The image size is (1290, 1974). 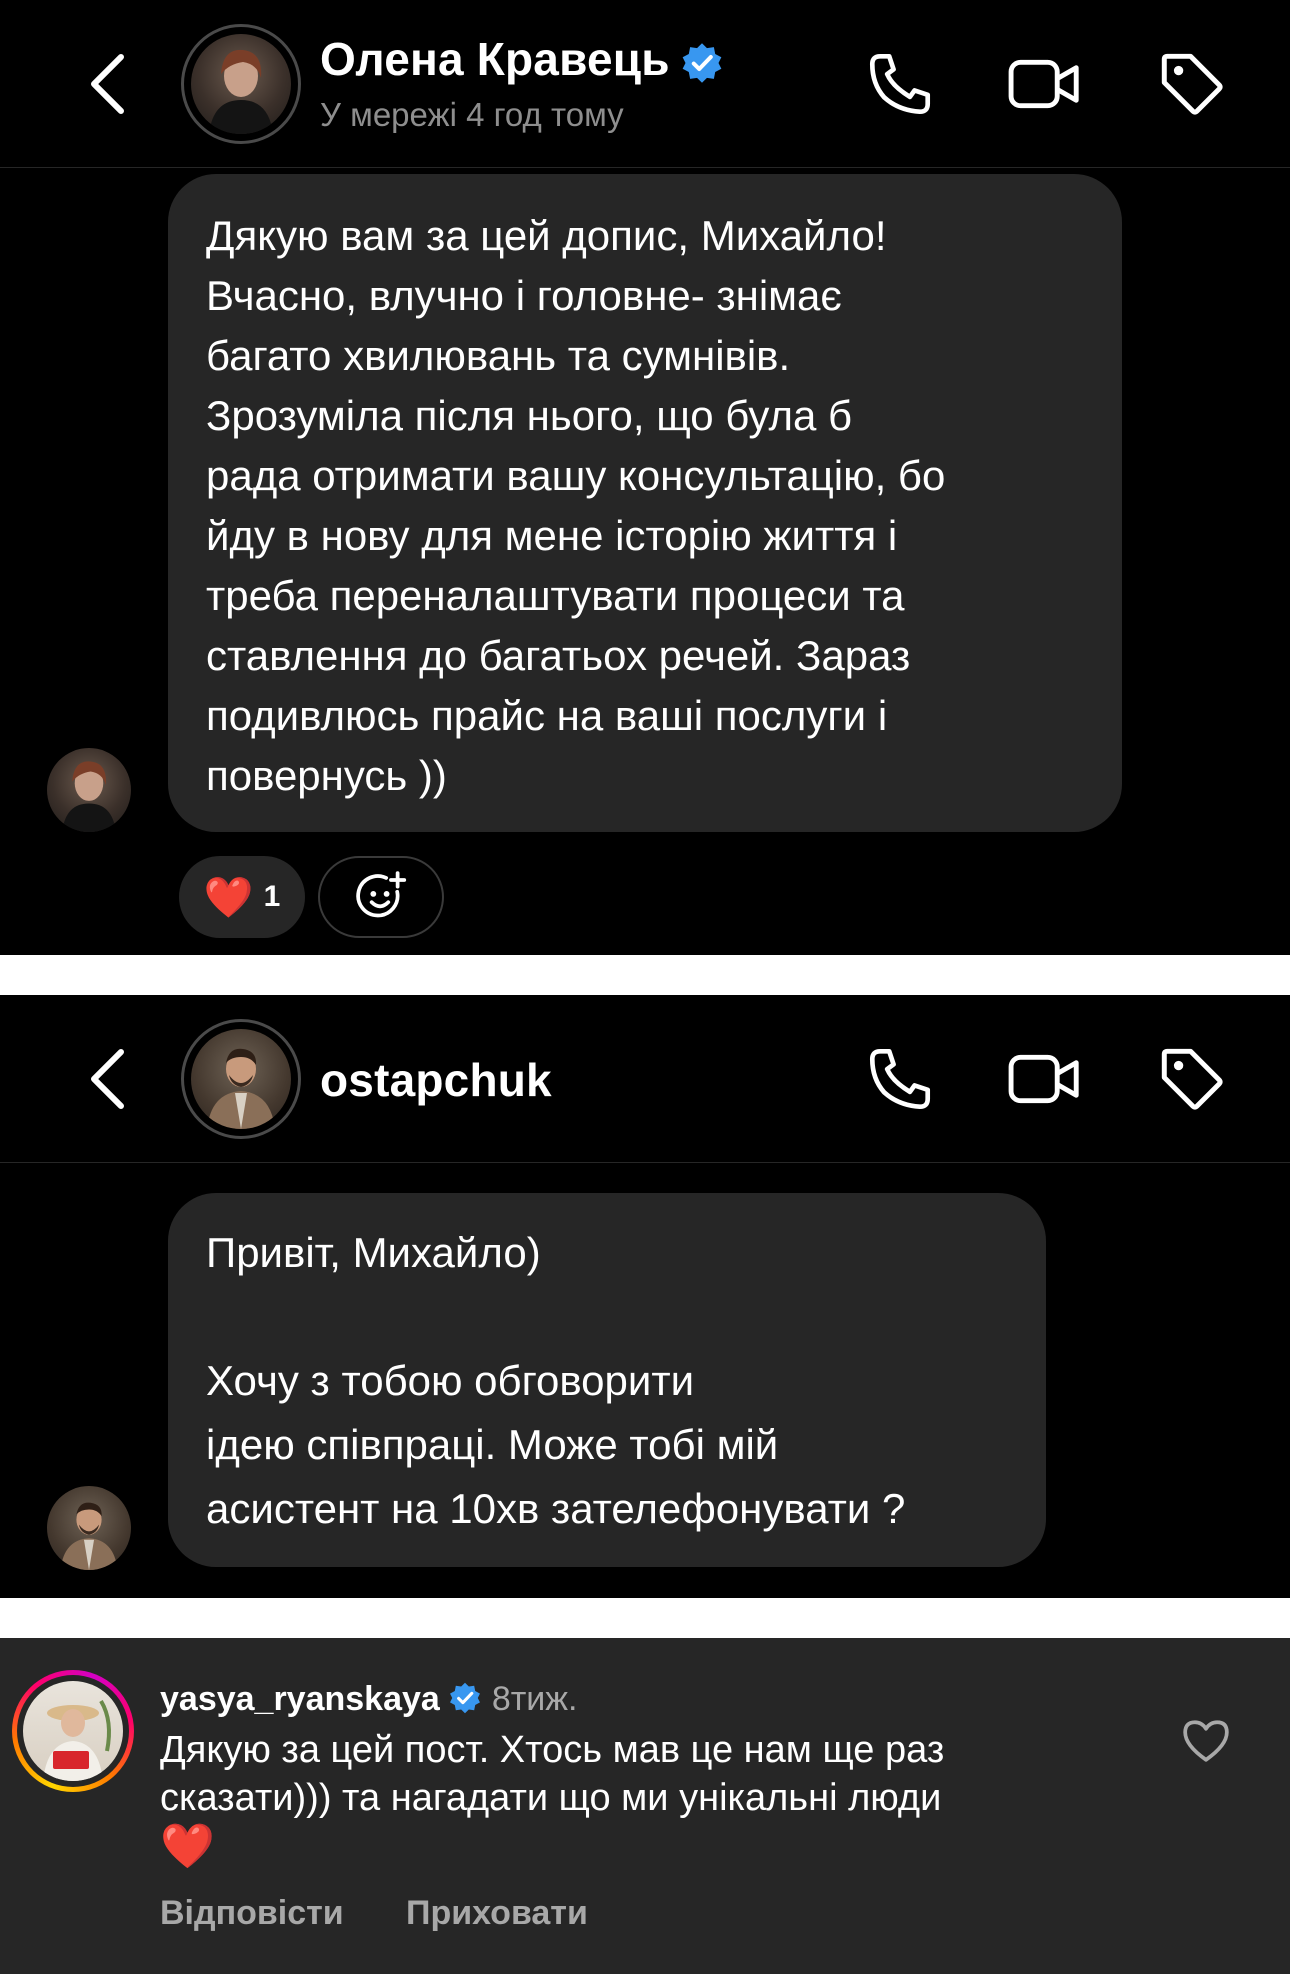 I want to click on comment-avatar-story-ring, so click(x=73, y=1731).